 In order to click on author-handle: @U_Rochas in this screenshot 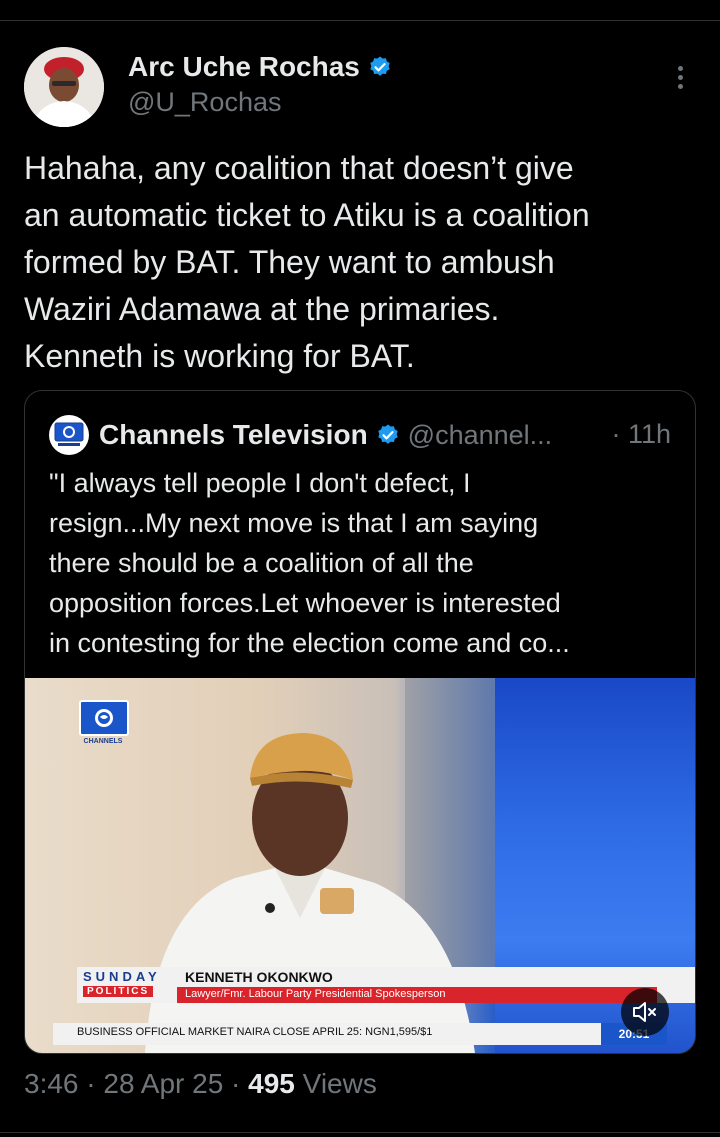, I will do `click(260, 102)`.